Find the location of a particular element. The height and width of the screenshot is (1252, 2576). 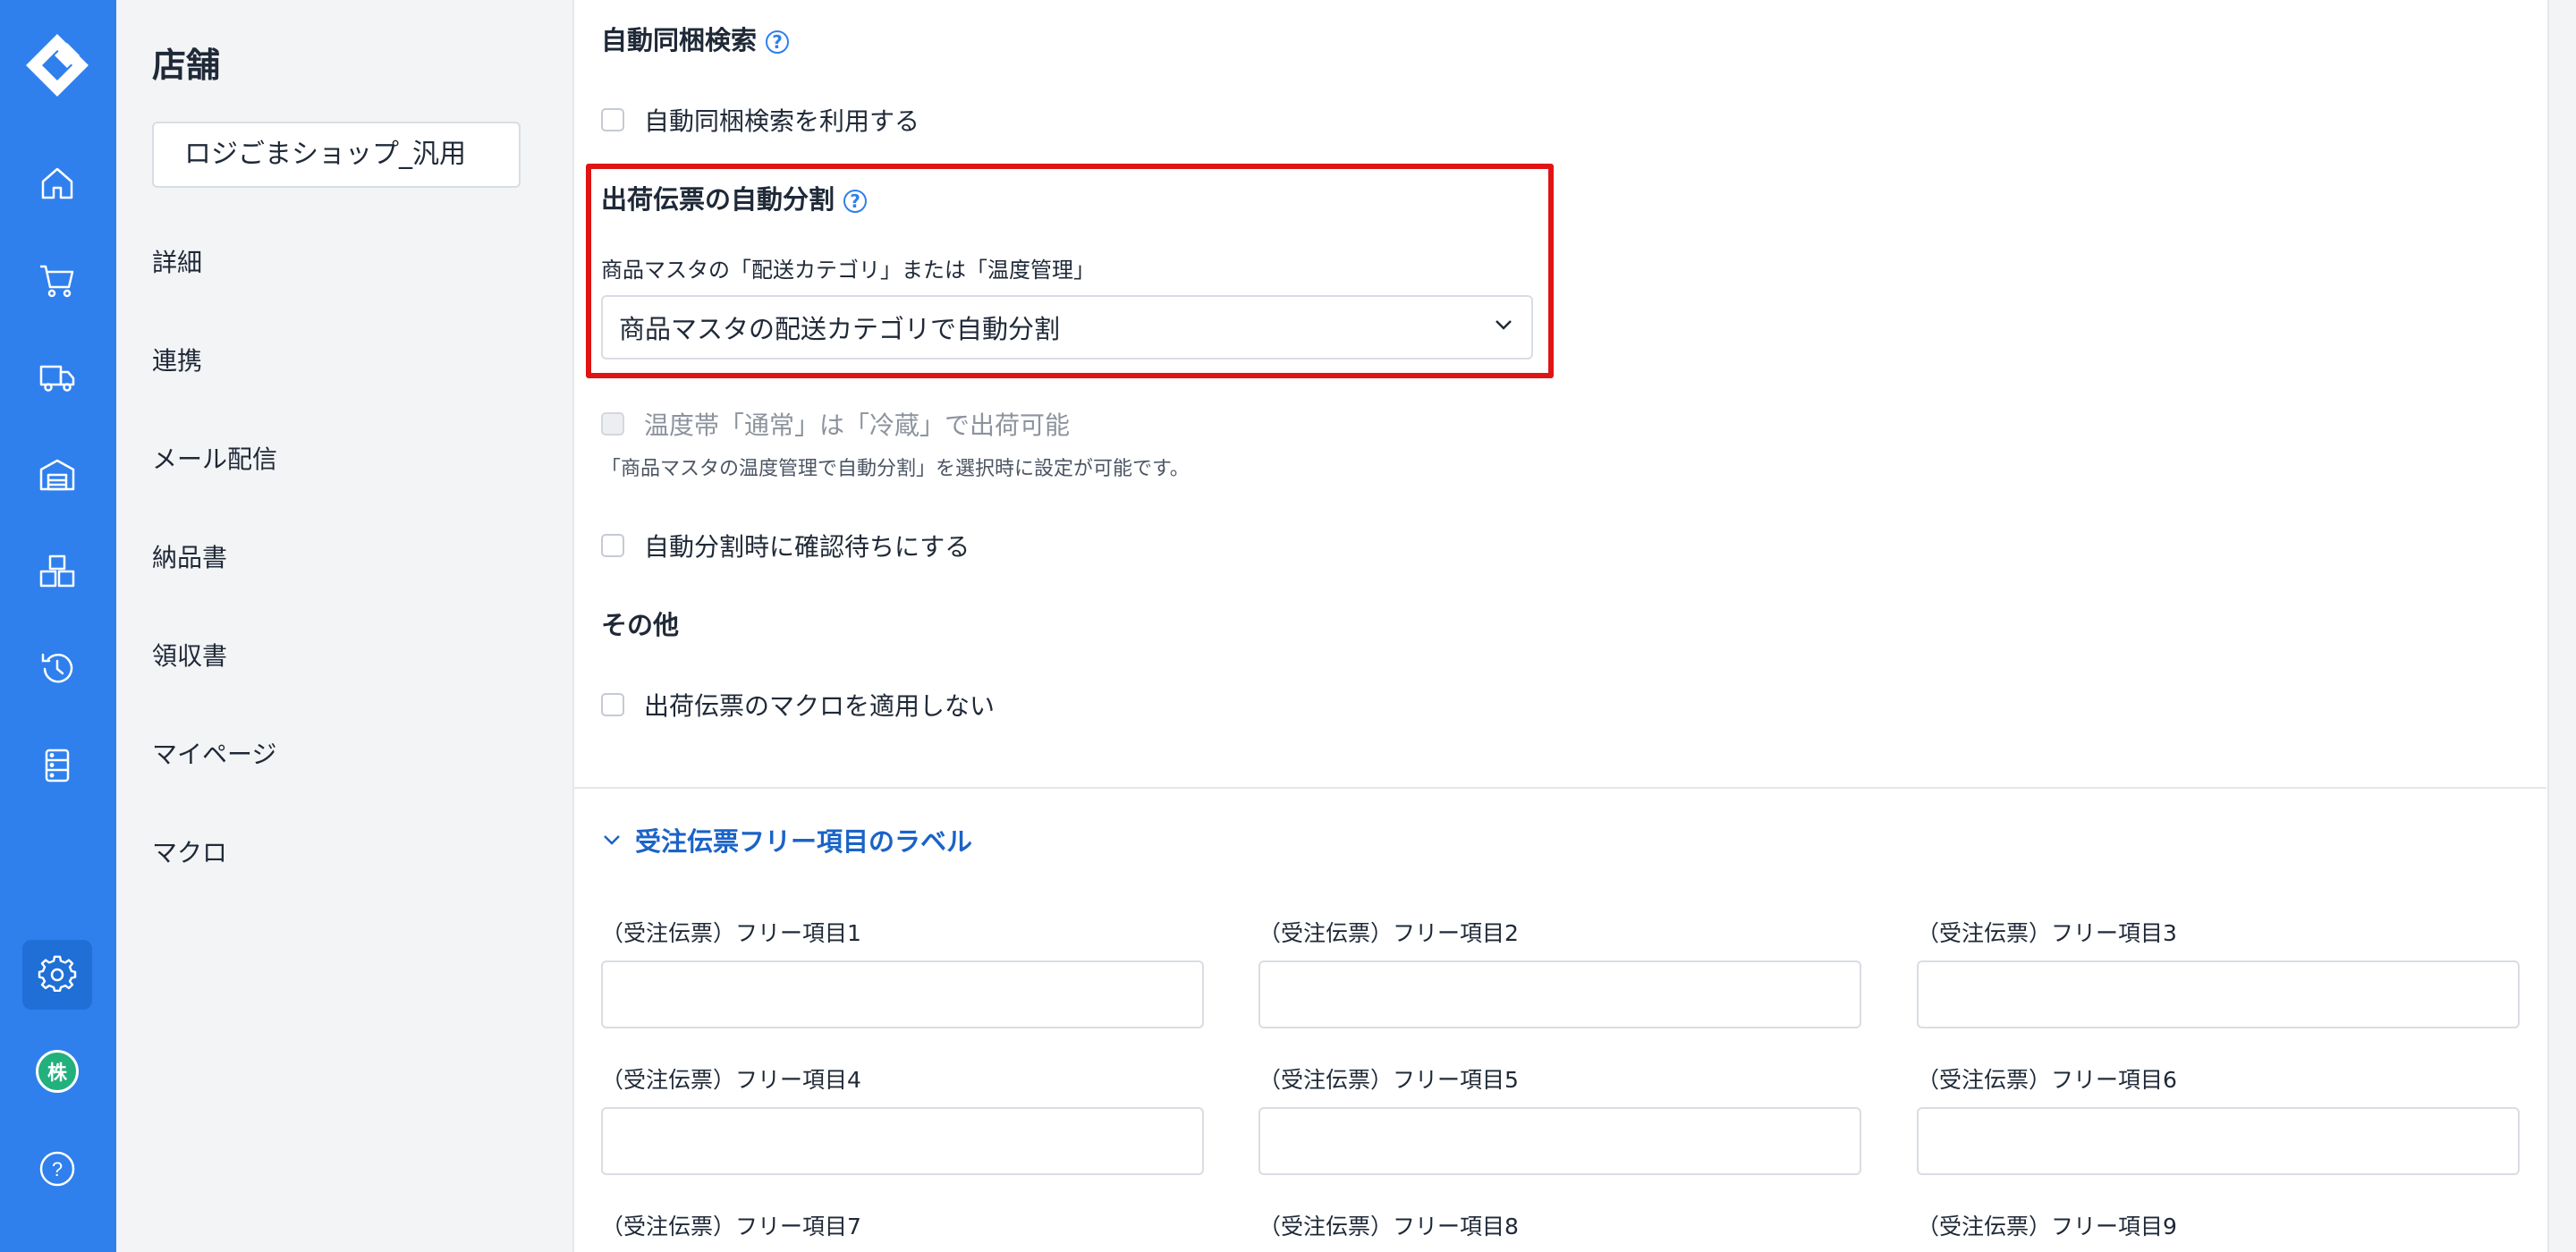

free-labels-accordion-header: 受注伝票フリー項目のラベル is located at coordinates (786, 840).